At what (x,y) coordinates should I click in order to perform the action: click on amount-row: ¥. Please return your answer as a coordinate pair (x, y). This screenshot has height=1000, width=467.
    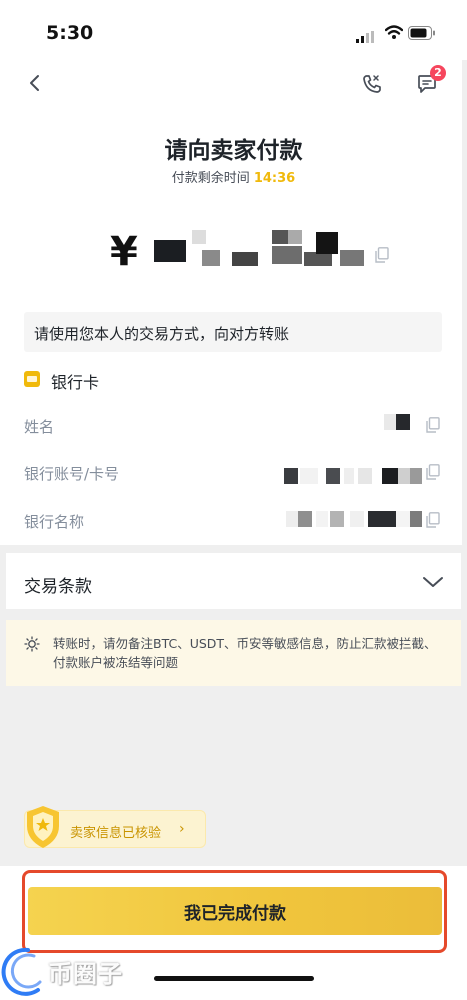
    Looking at the image, I should click on (237, 252).